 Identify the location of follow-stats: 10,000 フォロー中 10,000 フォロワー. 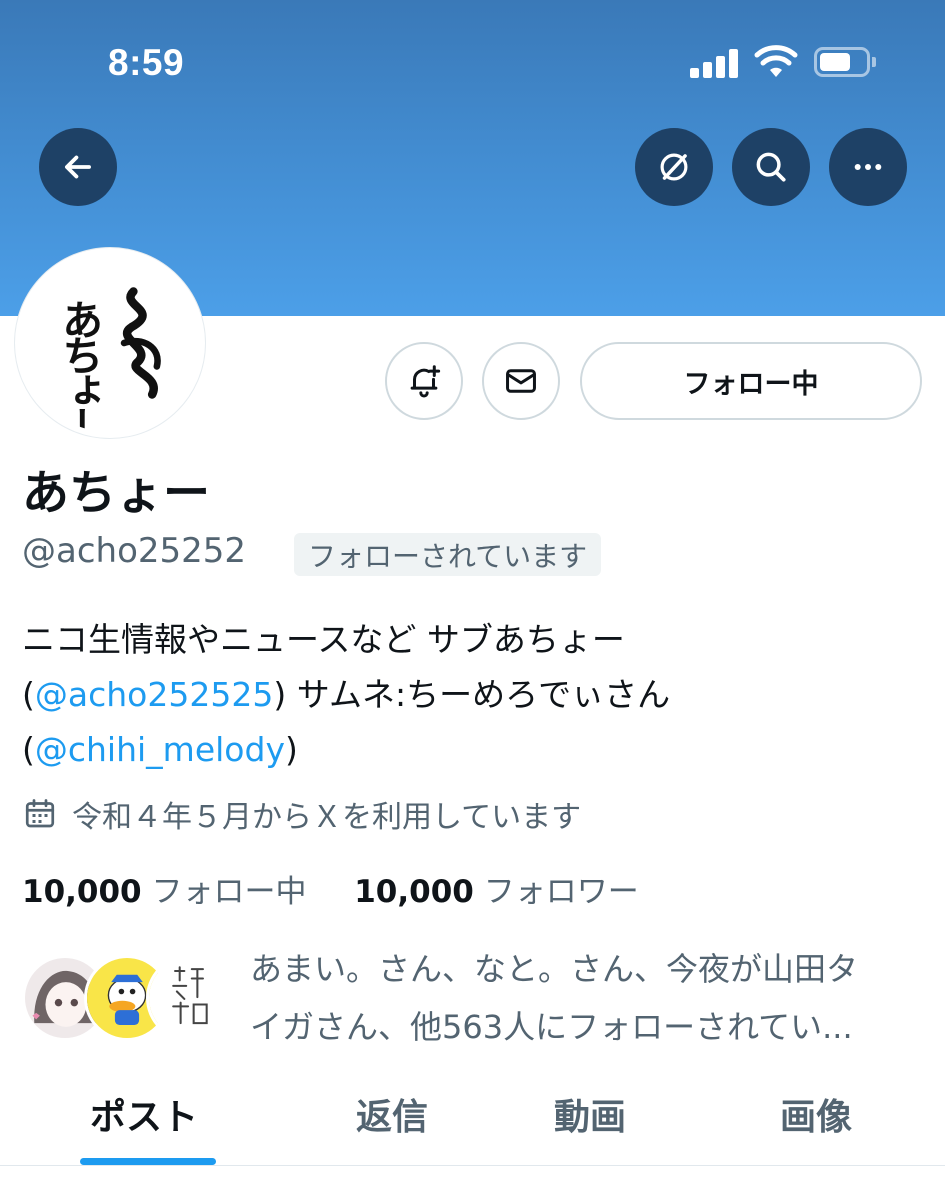
(330, 888).